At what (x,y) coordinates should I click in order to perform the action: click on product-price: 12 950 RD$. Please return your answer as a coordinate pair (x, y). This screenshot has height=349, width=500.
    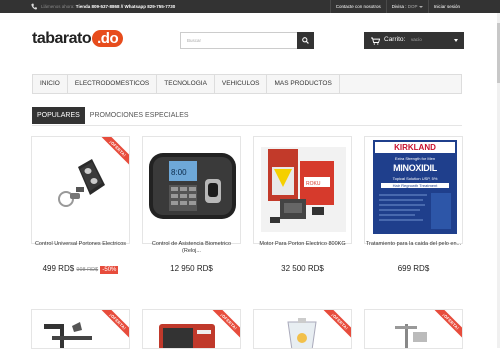
    Looking at the image, I should click on (191, 268).